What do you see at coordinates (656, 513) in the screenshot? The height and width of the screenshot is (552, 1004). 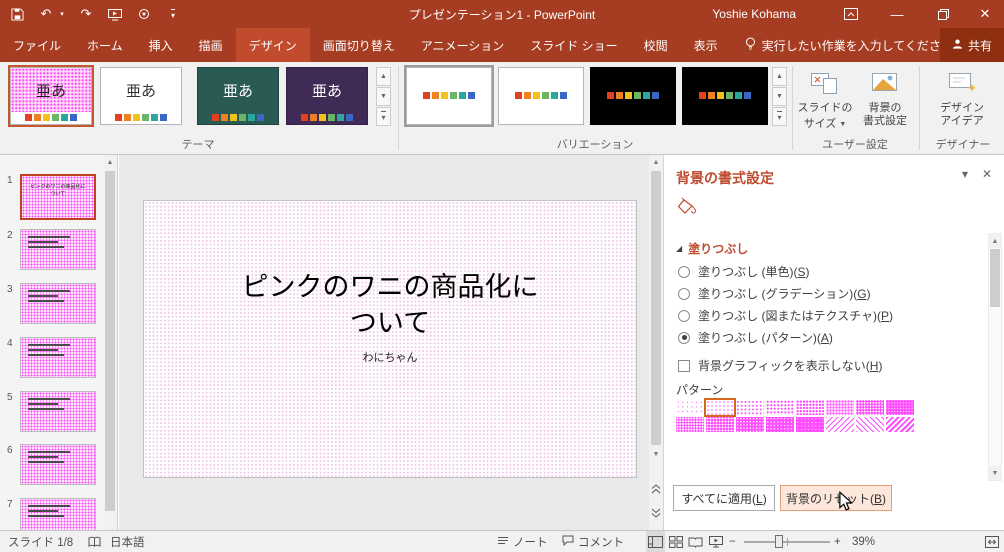 I see `next-slide-icon` at bounding box center [656, 513].